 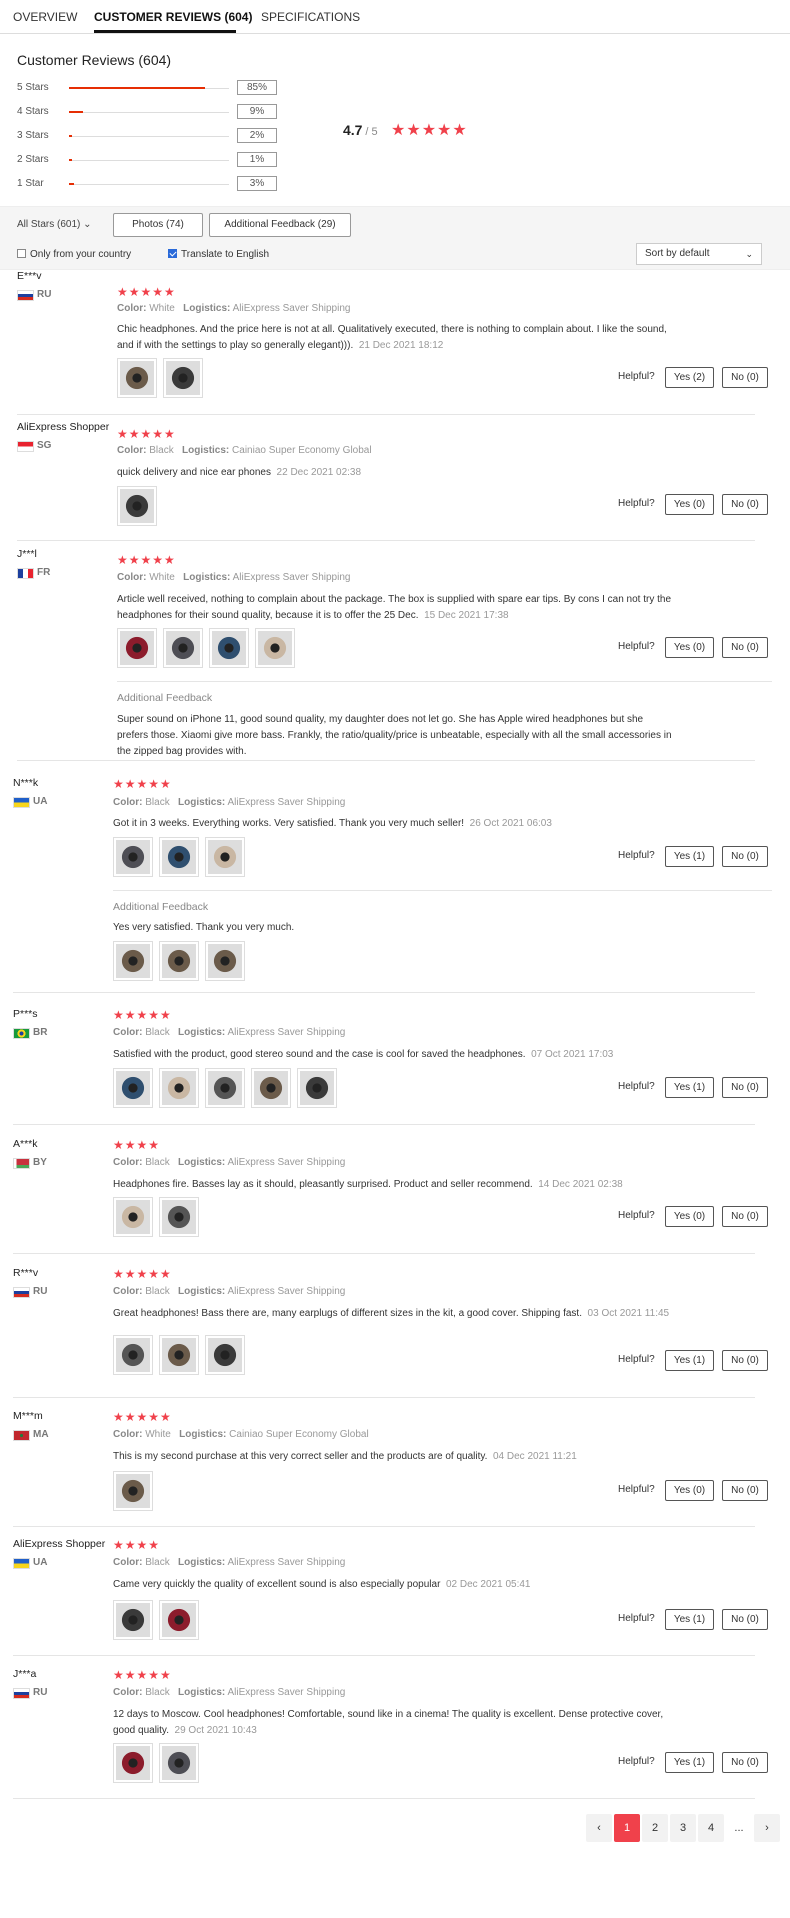 I want to click on review-logistics: AliExpress Saver Shipping, so click(x=286, y=1291).